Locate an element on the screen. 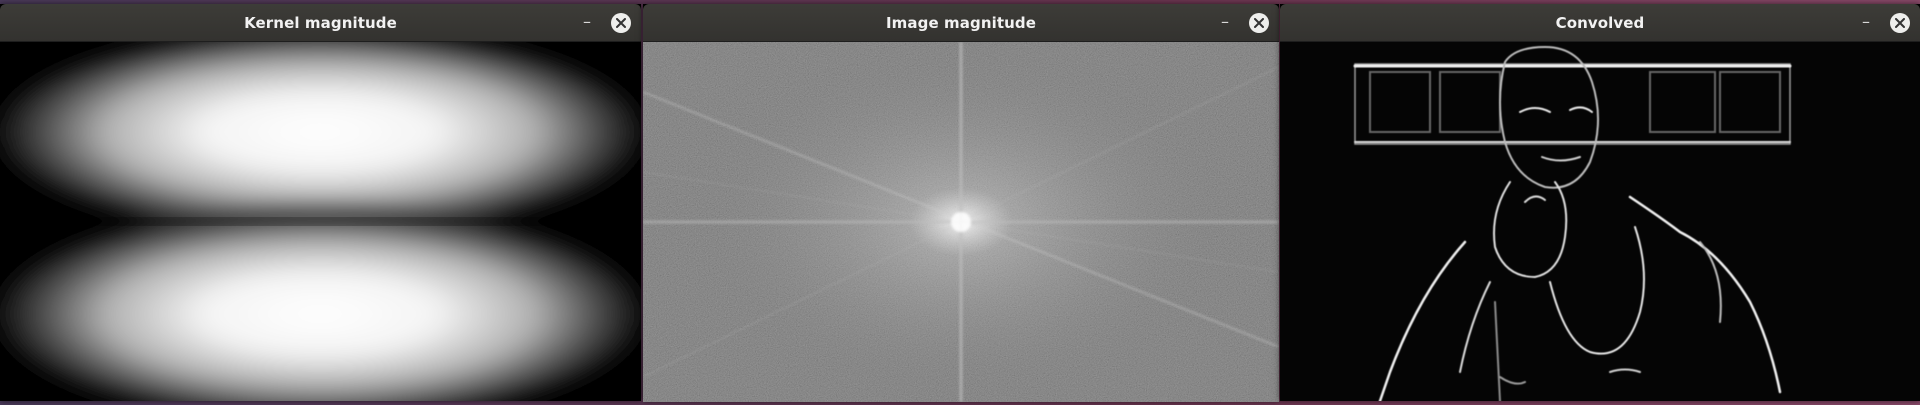 Image resolution: width=1920 pixels, height=405 pixels. titlebar: Image magnitude – is located at coordinates (961, 23).